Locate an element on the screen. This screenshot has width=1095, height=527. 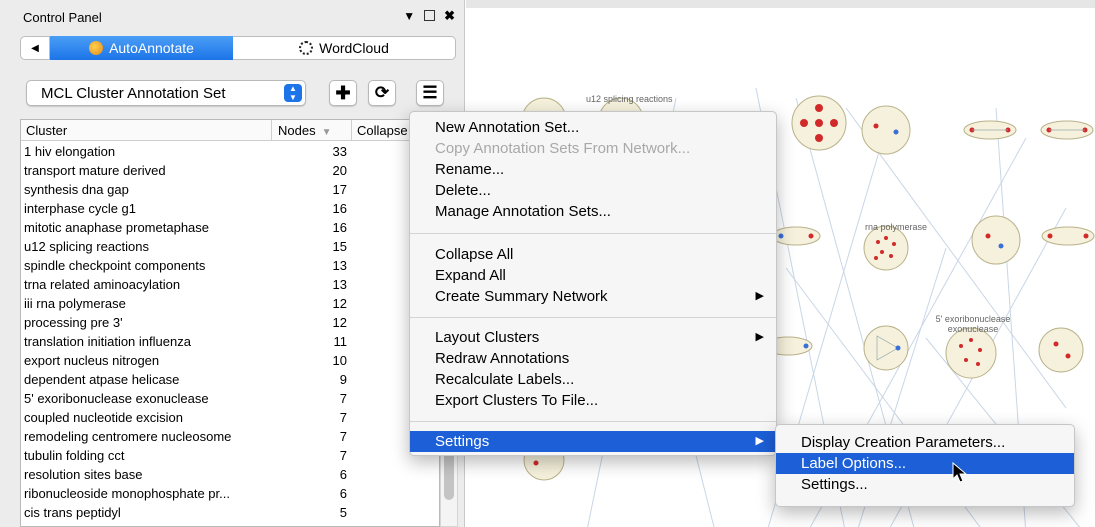
options-menu-button: ☰ is located at coordinates (430, 93).